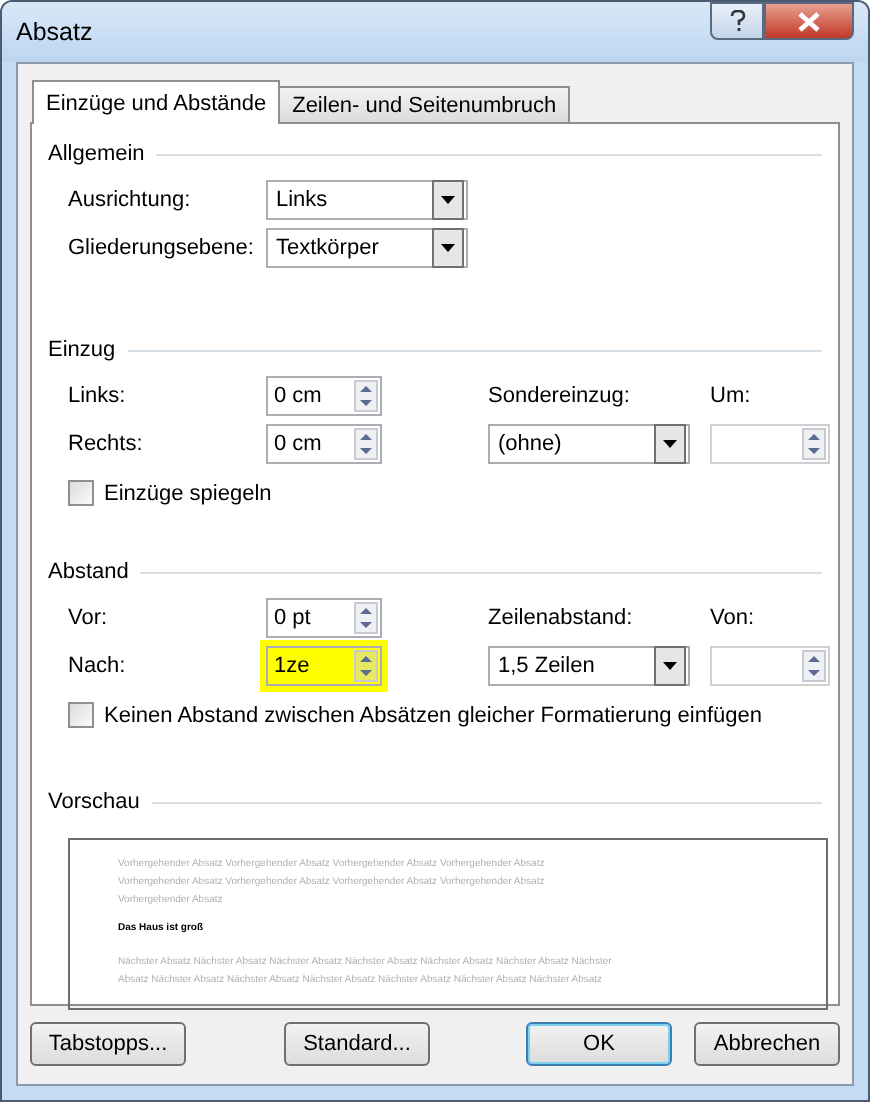 The image size is (870, 1102). I want to click on field-label: Rechts:, so click(106, 444).